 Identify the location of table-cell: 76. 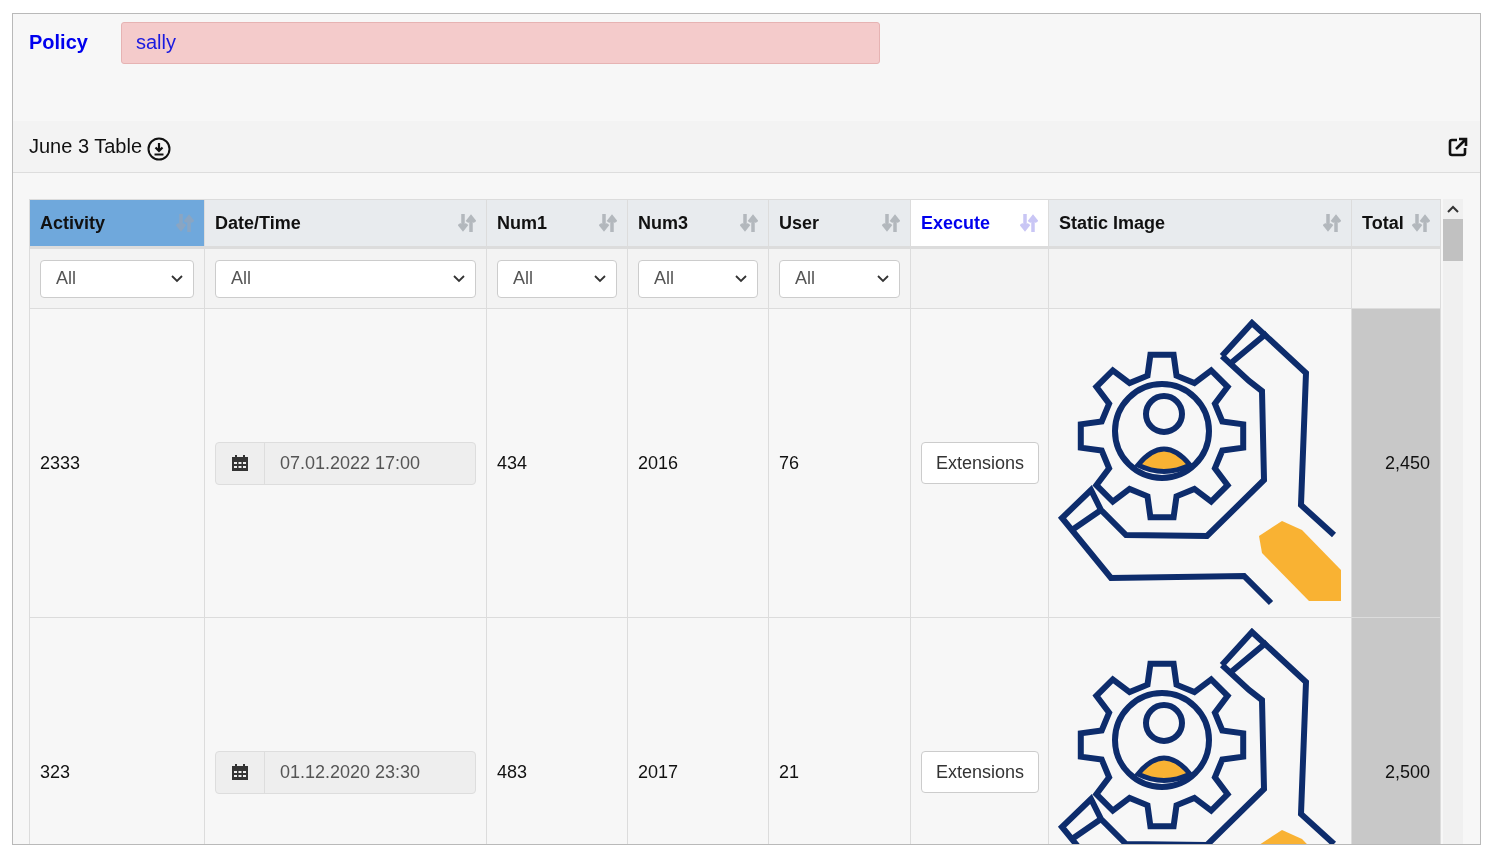
(839, 463).